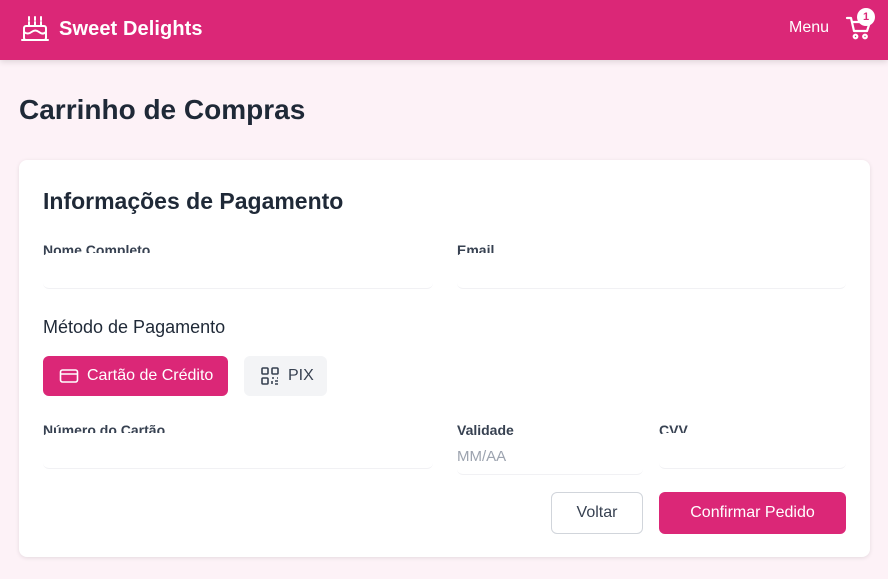 The image size is (888, 579). I want to click on back-button: Voltar, so click(597, 513).